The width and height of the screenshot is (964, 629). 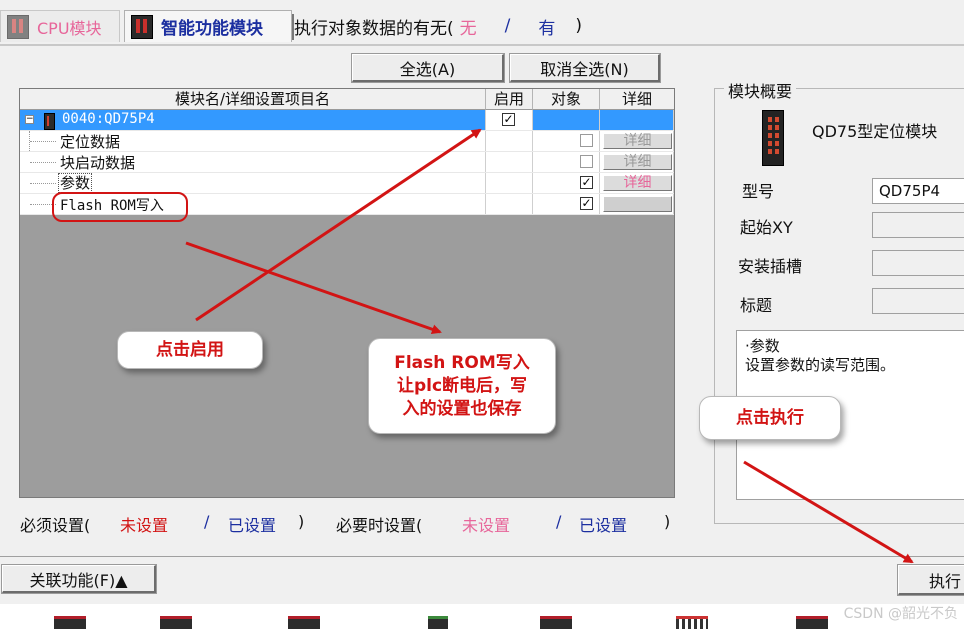 I want to click on flash-rom-highlight-ring, so click(x=120, y=207).